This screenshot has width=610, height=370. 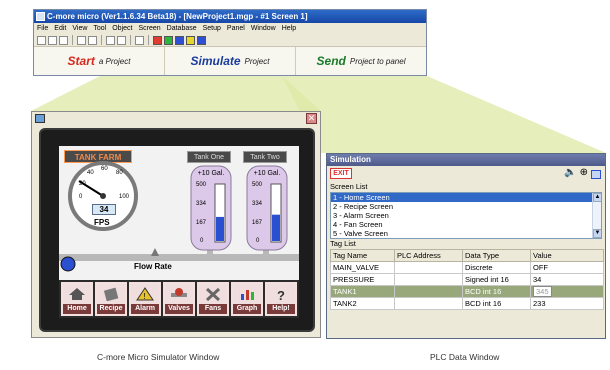 What do you see at coordinates (121, 40) in the screenshot?
I see `preview-icon` at bounding box center [121, 40].